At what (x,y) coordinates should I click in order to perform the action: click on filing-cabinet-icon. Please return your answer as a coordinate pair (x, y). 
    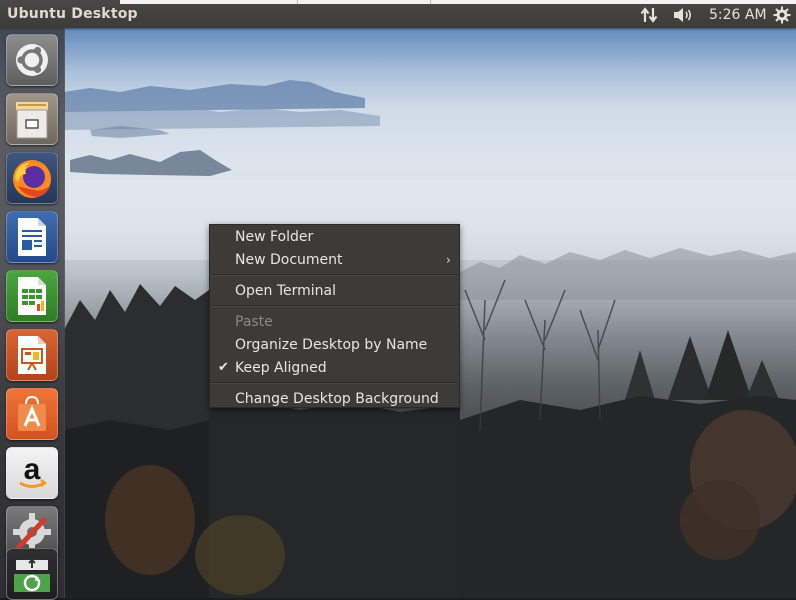
    Looking at the image, I should click on (32, 120).